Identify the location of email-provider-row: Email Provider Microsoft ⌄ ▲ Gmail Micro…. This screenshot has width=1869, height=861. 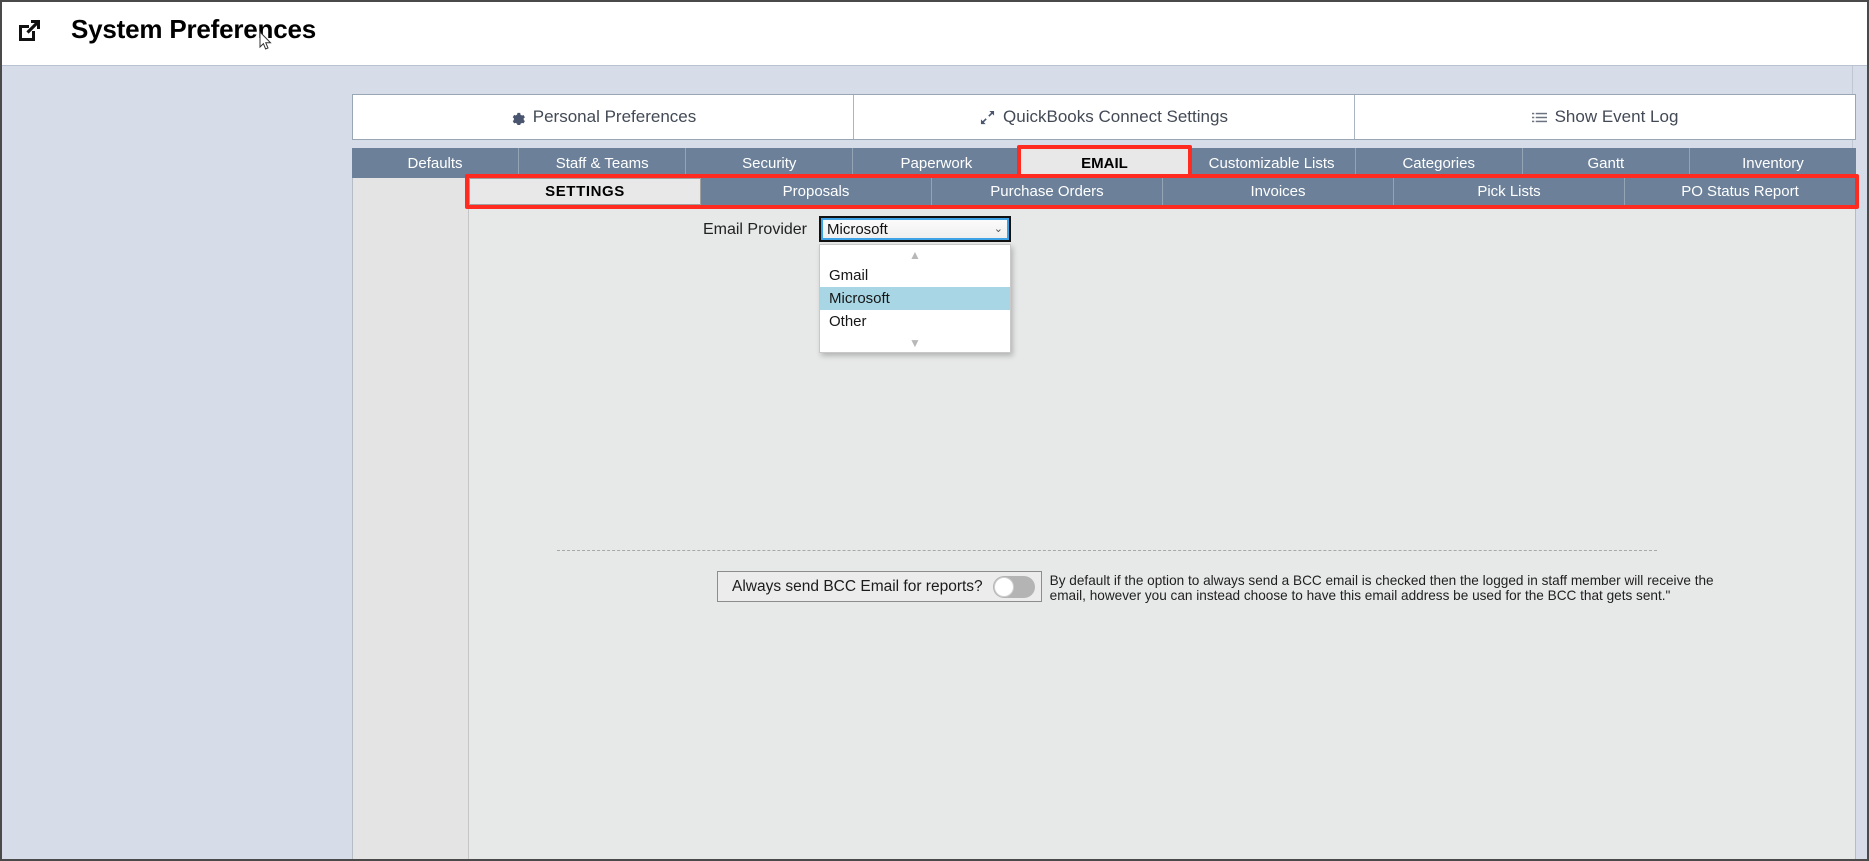
(1162, 284).